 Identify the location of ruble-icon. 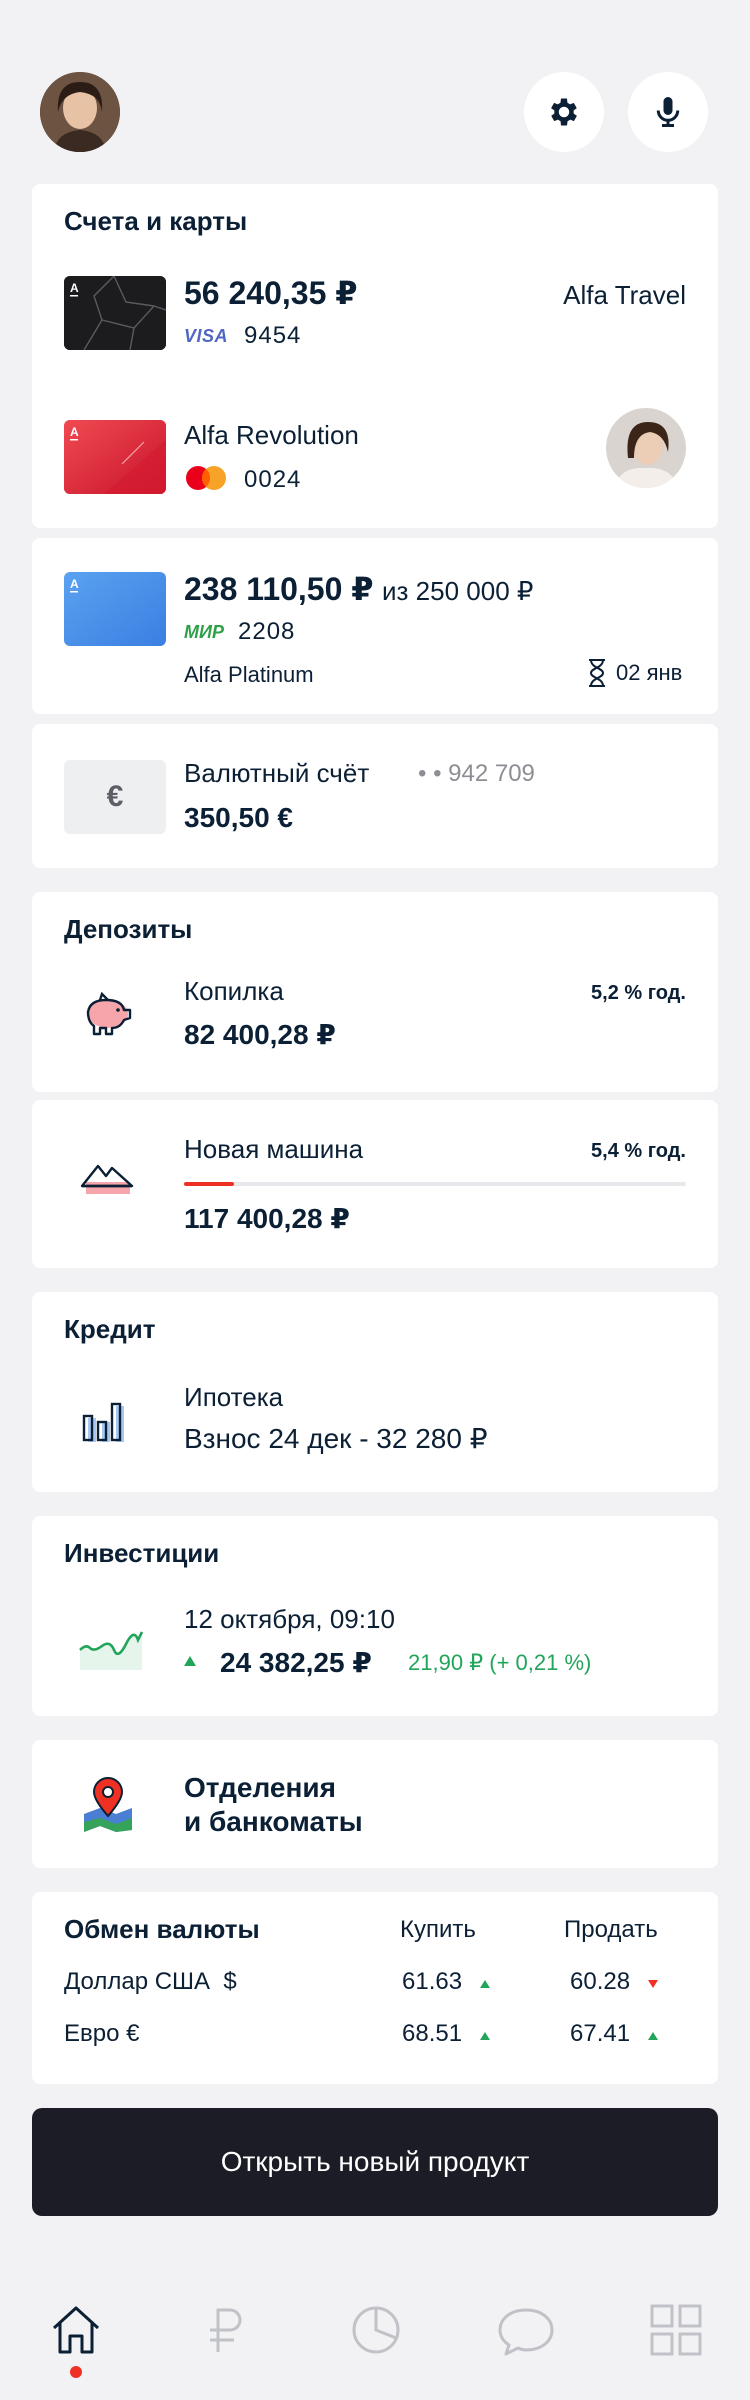
(226, 2330).